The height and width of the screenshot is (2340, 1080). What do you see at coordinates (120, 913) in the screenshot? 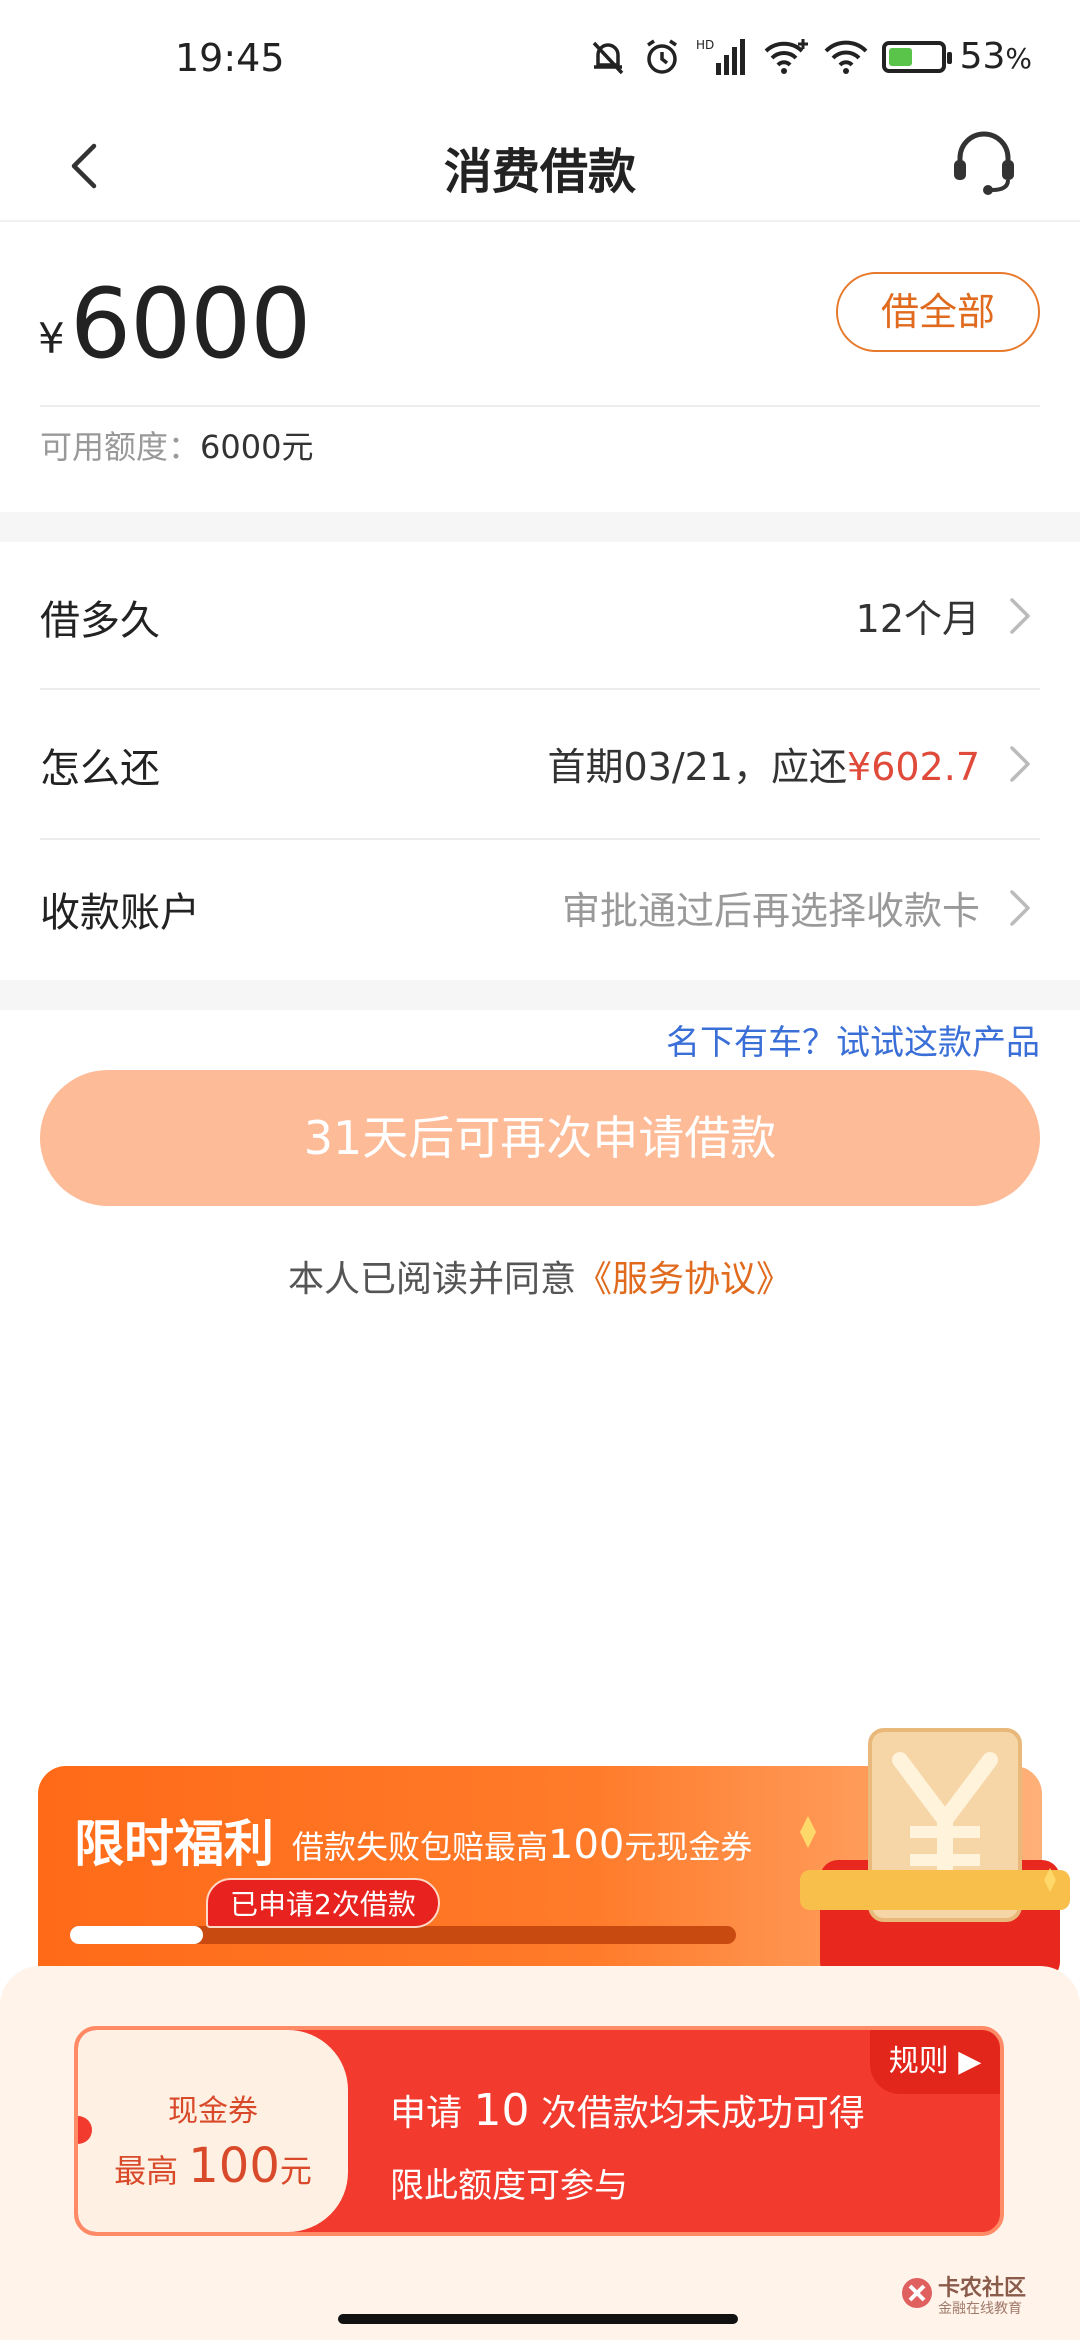
I see `account-label: 收款账户` at bounding box center [120, 913].